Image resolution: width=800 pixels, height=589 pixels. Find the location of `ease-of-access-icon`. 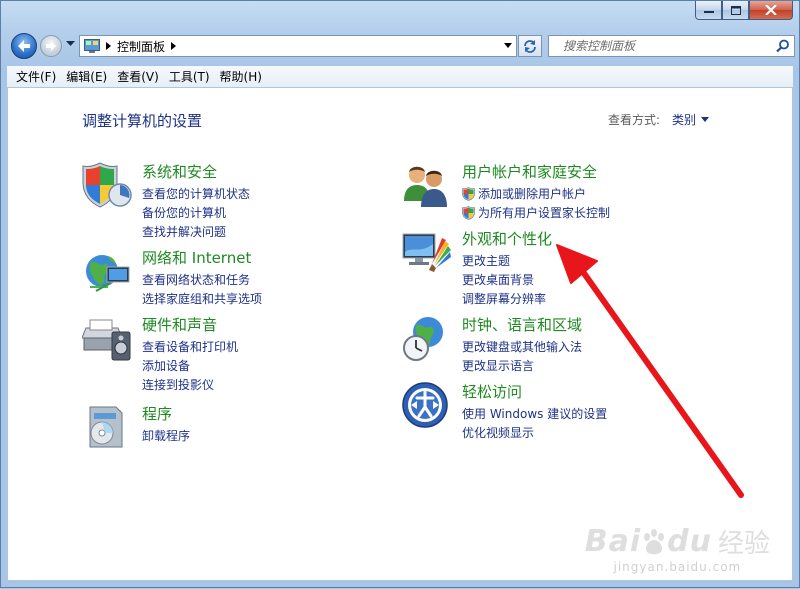

ease-of-access-icon is located at coordinates (425, 405).